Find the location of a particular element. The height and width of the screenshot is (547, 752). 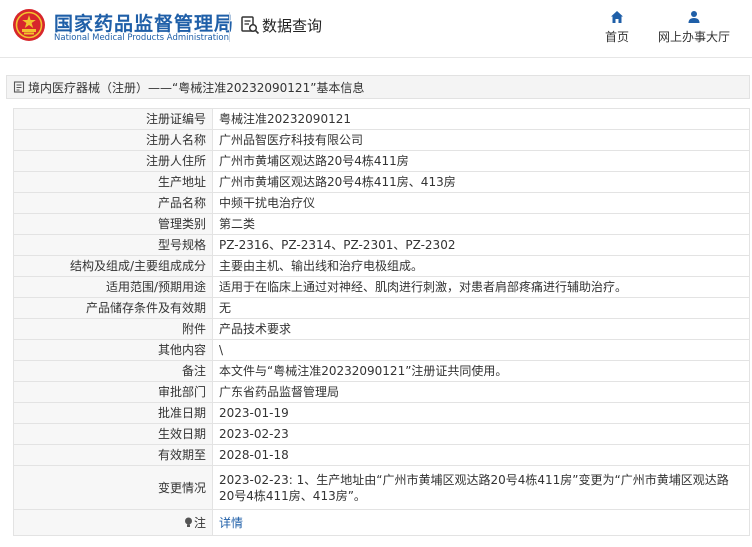

row-value: 中频干扰电治疗仪 is located at coordinates (481, 203).